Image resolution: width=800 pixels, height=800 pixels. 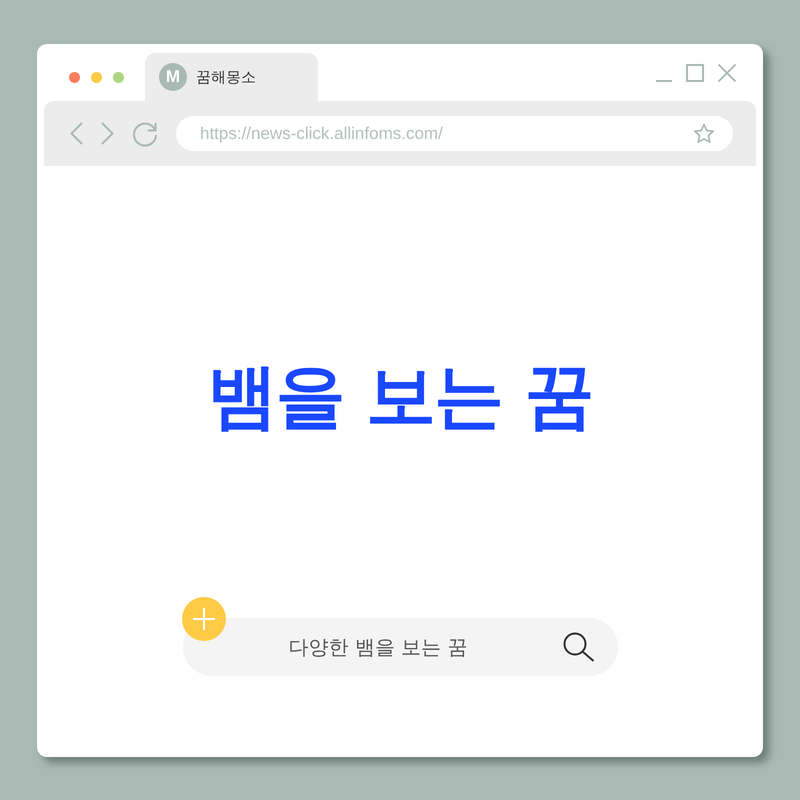 I want to click on forward-icon, so click(x=107, y=133).